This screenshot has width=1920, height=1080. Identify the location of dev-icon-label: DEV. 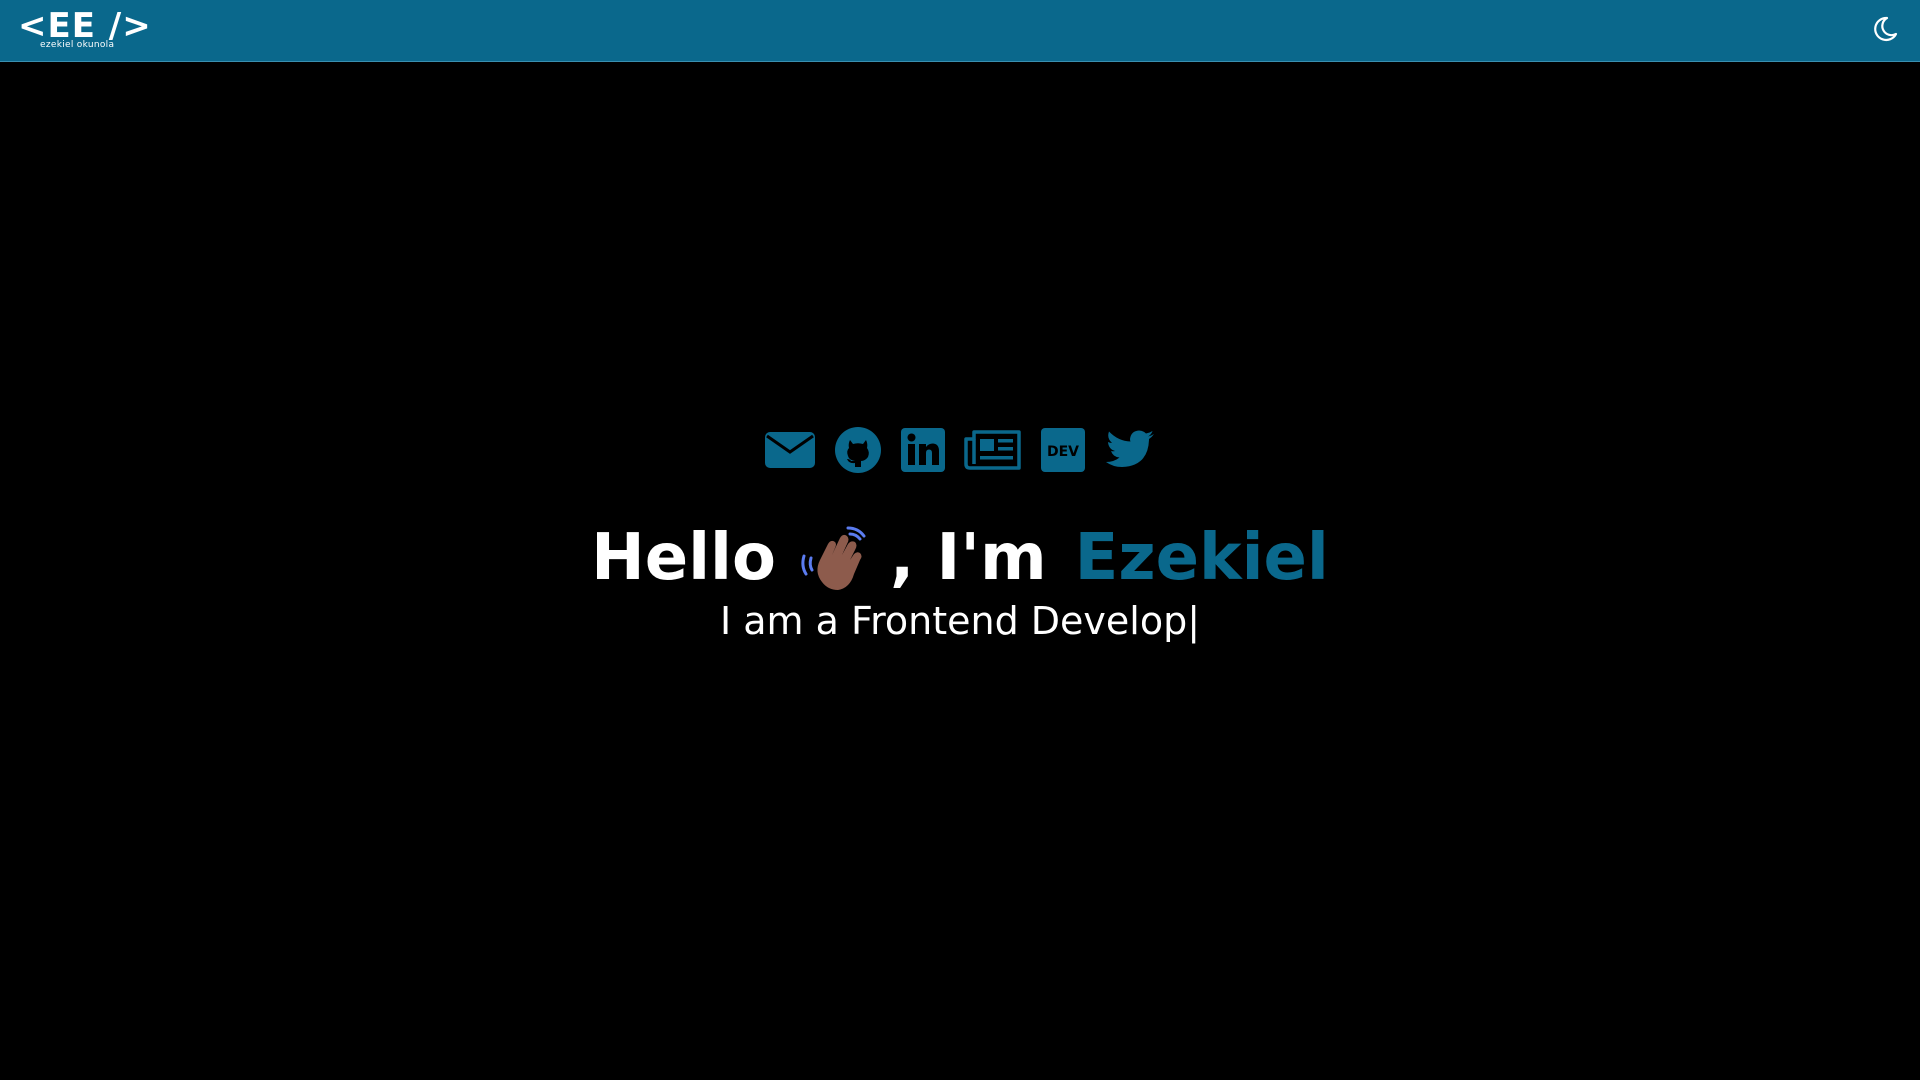
(1063, 452).